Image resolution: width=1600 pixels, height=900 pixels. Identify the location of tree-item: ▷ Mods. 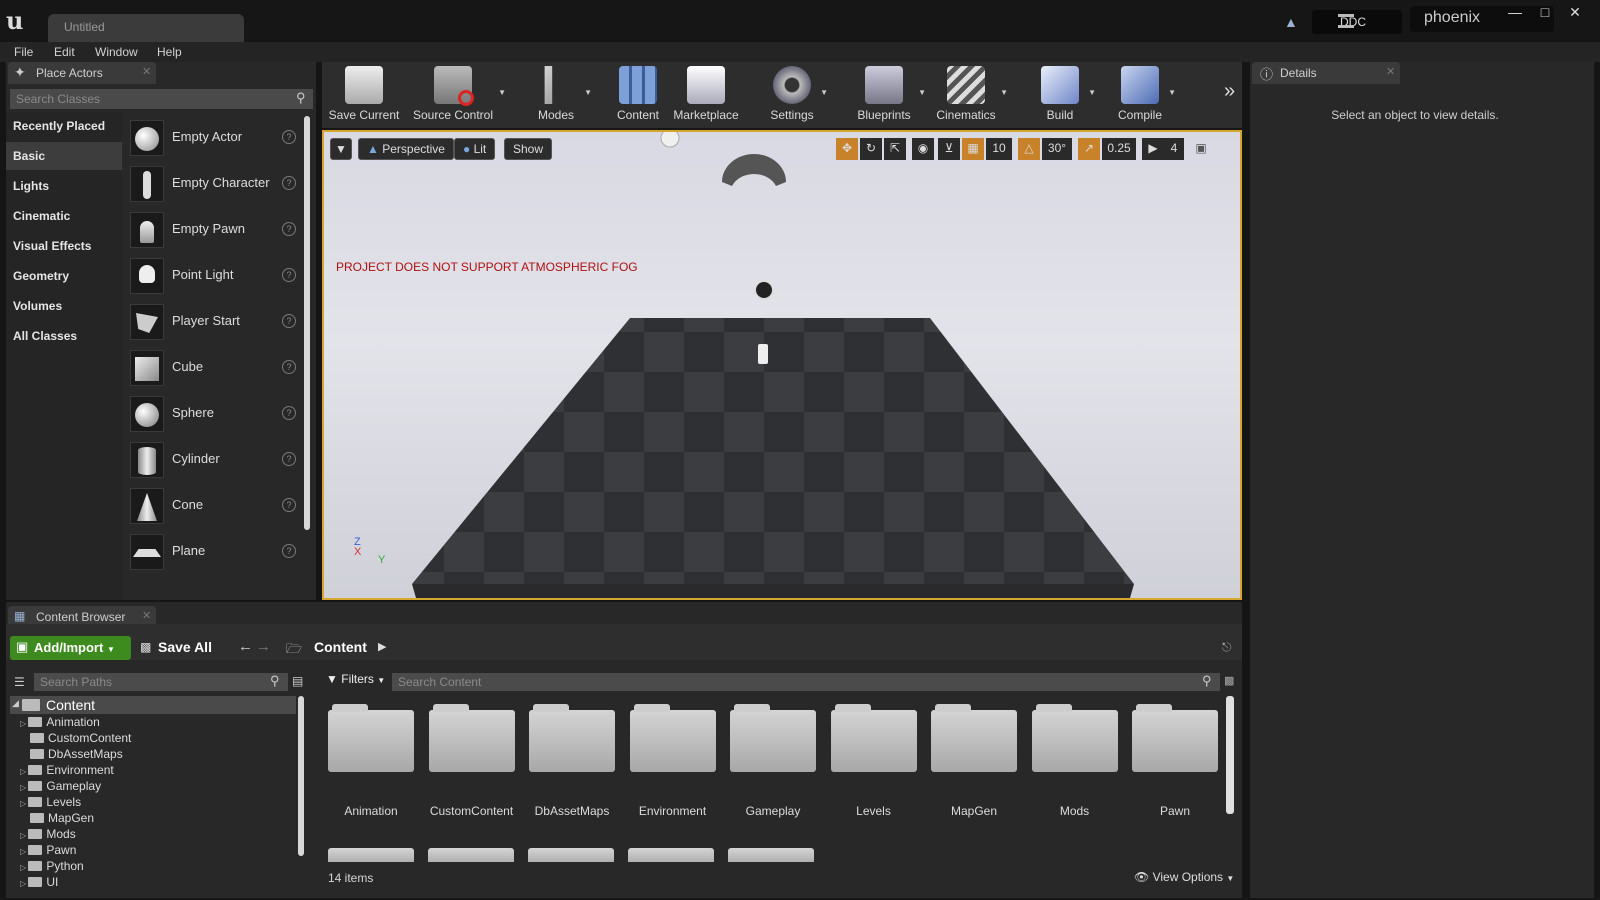
(48, 834).